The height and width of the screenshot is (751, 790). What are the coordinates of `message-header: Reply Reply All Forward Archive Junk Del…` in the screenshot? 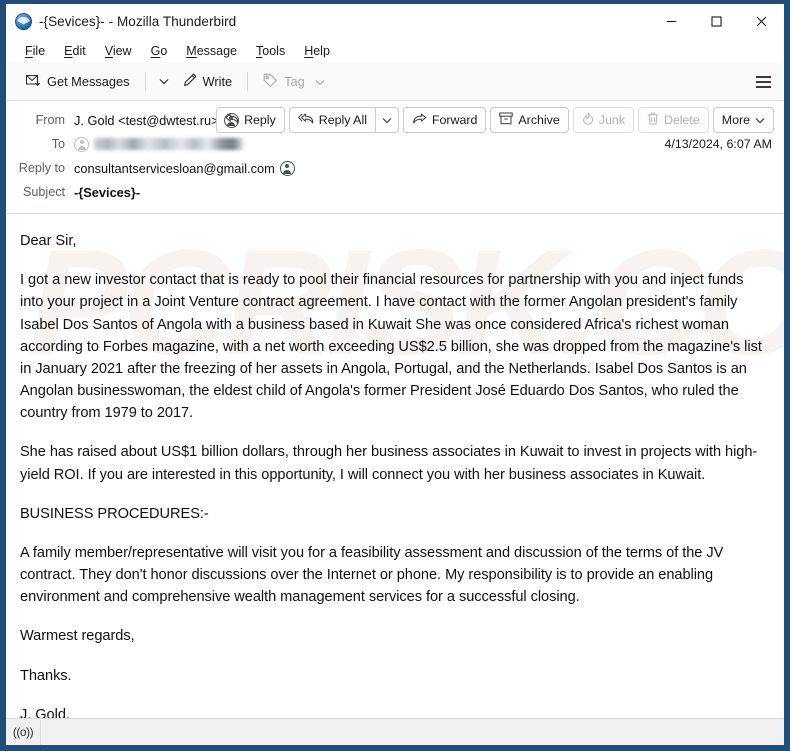 It's located at (395, 157).